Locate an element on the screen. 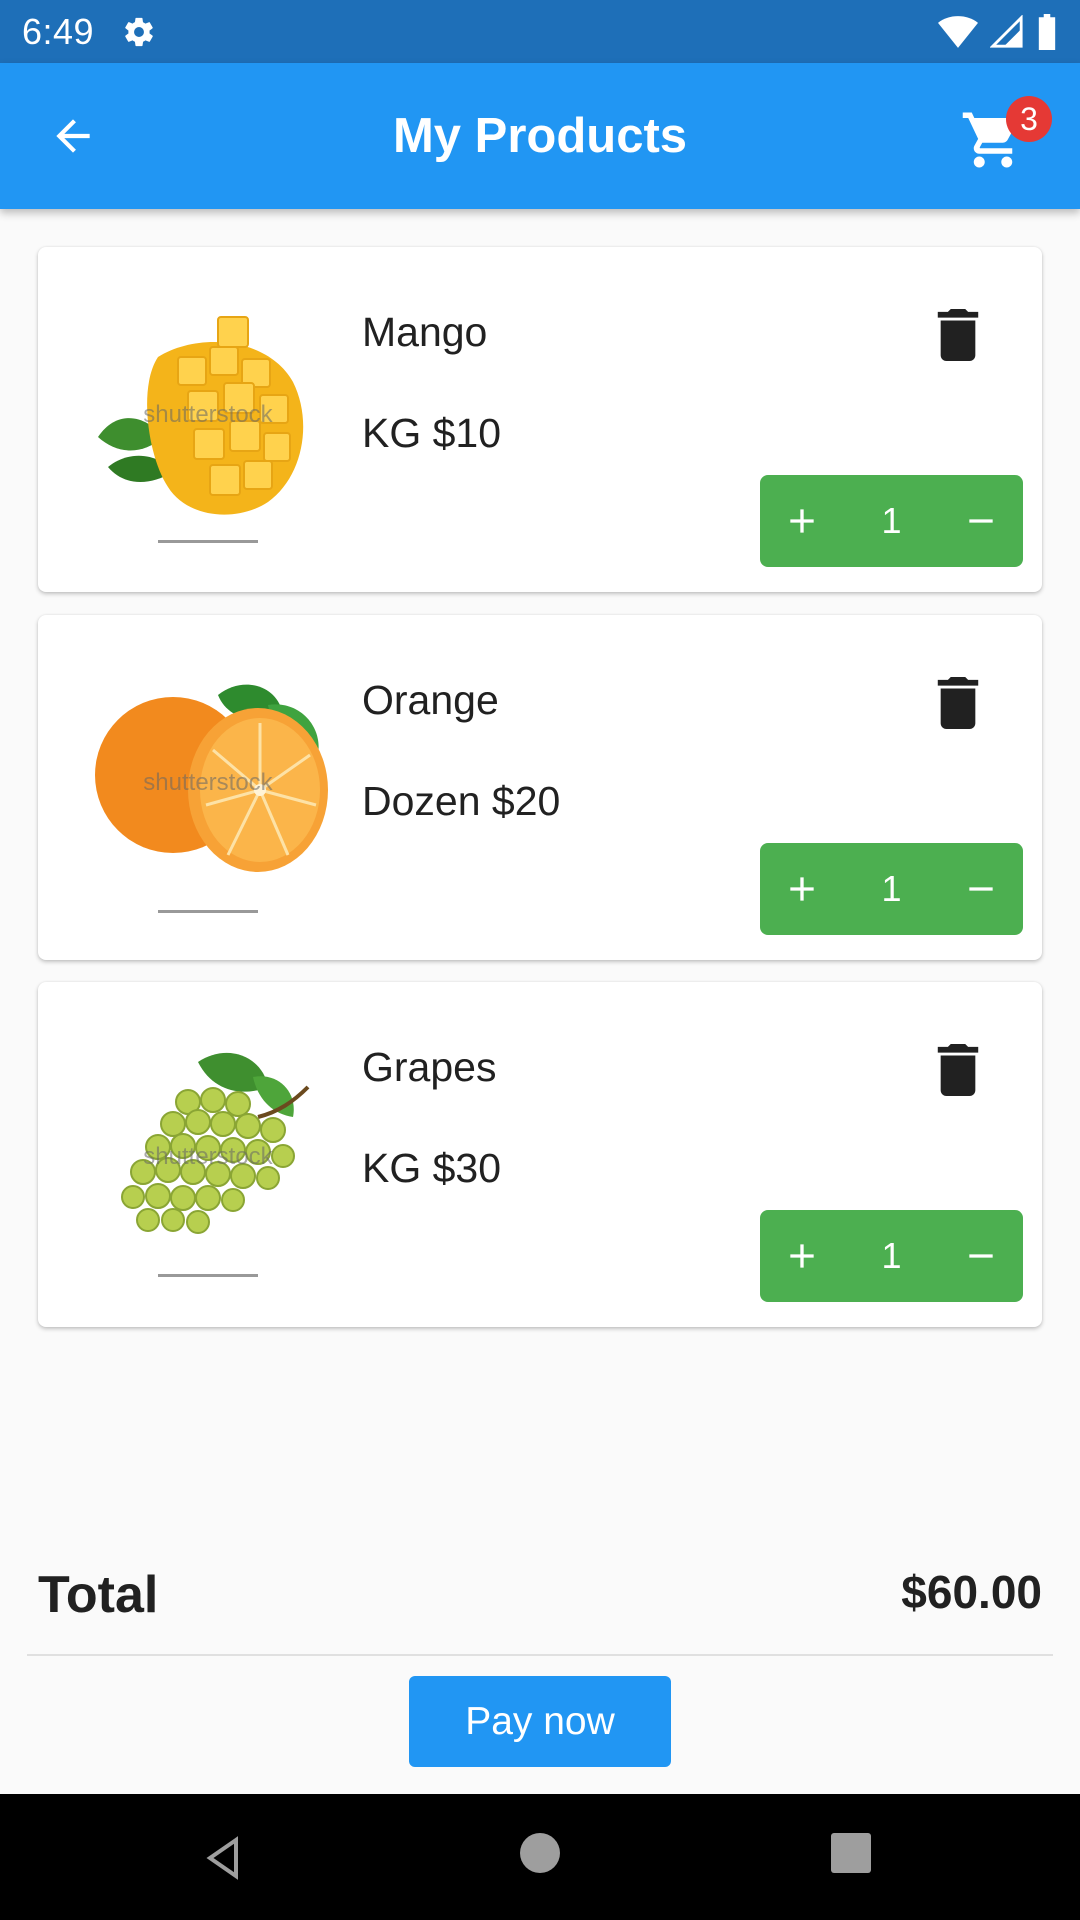 This screenshot has width=1080, height=1920. status-icons is located at coordinates (998, 31).